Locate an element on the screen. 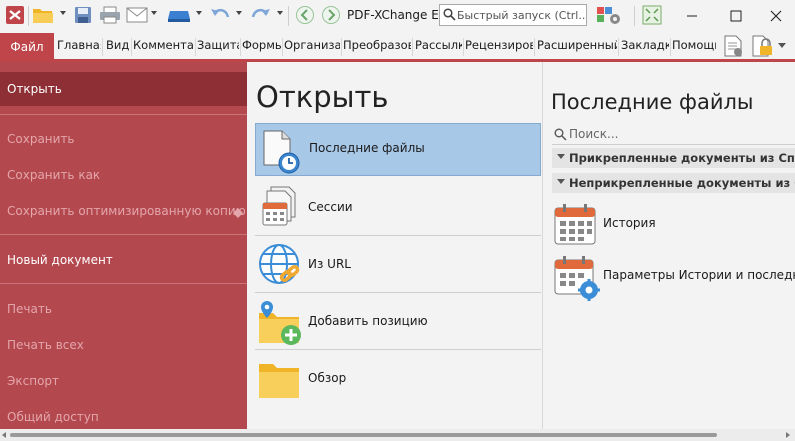  option-add-place-label: Добавить позицию is located at coordinates (368, 321).